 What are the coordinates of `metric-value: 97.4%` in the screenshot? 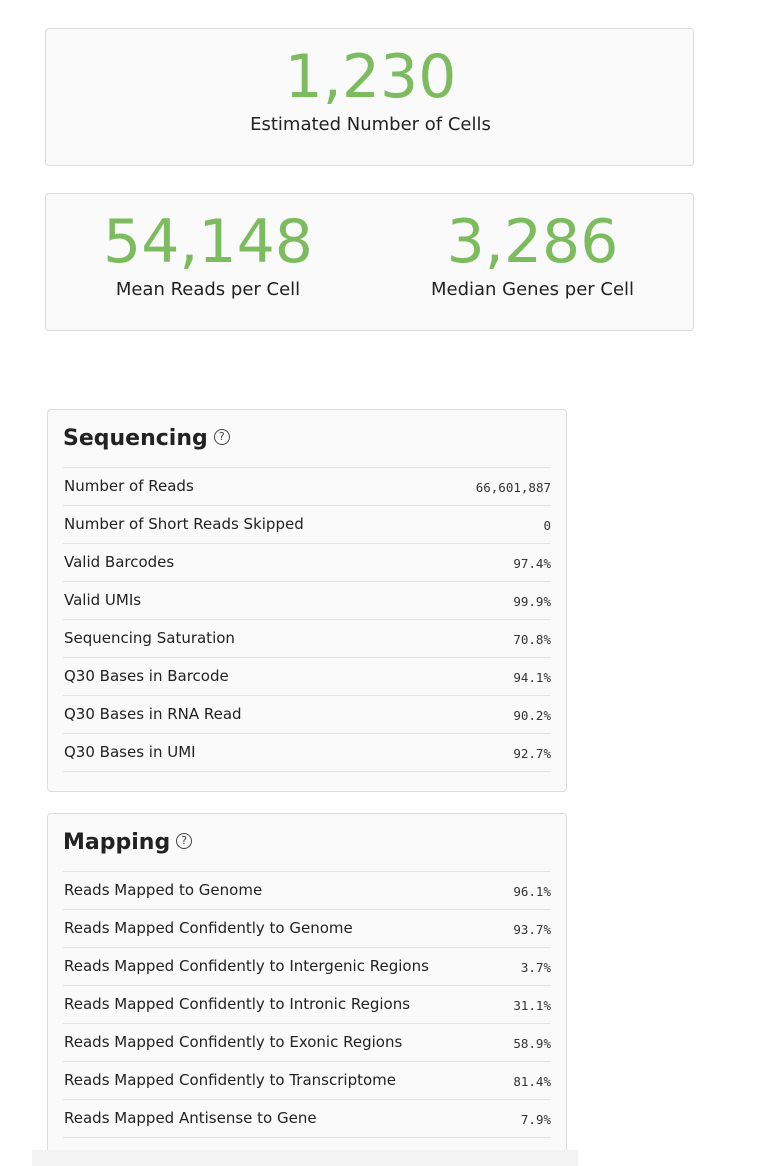 It's located at (532, 563).